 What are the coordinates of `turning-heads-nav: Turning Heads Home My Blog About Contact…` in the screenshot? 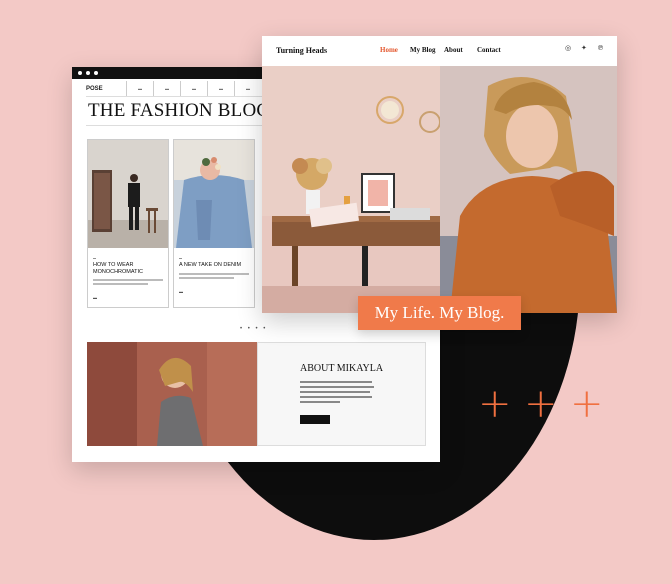 It's located at (439, 51).